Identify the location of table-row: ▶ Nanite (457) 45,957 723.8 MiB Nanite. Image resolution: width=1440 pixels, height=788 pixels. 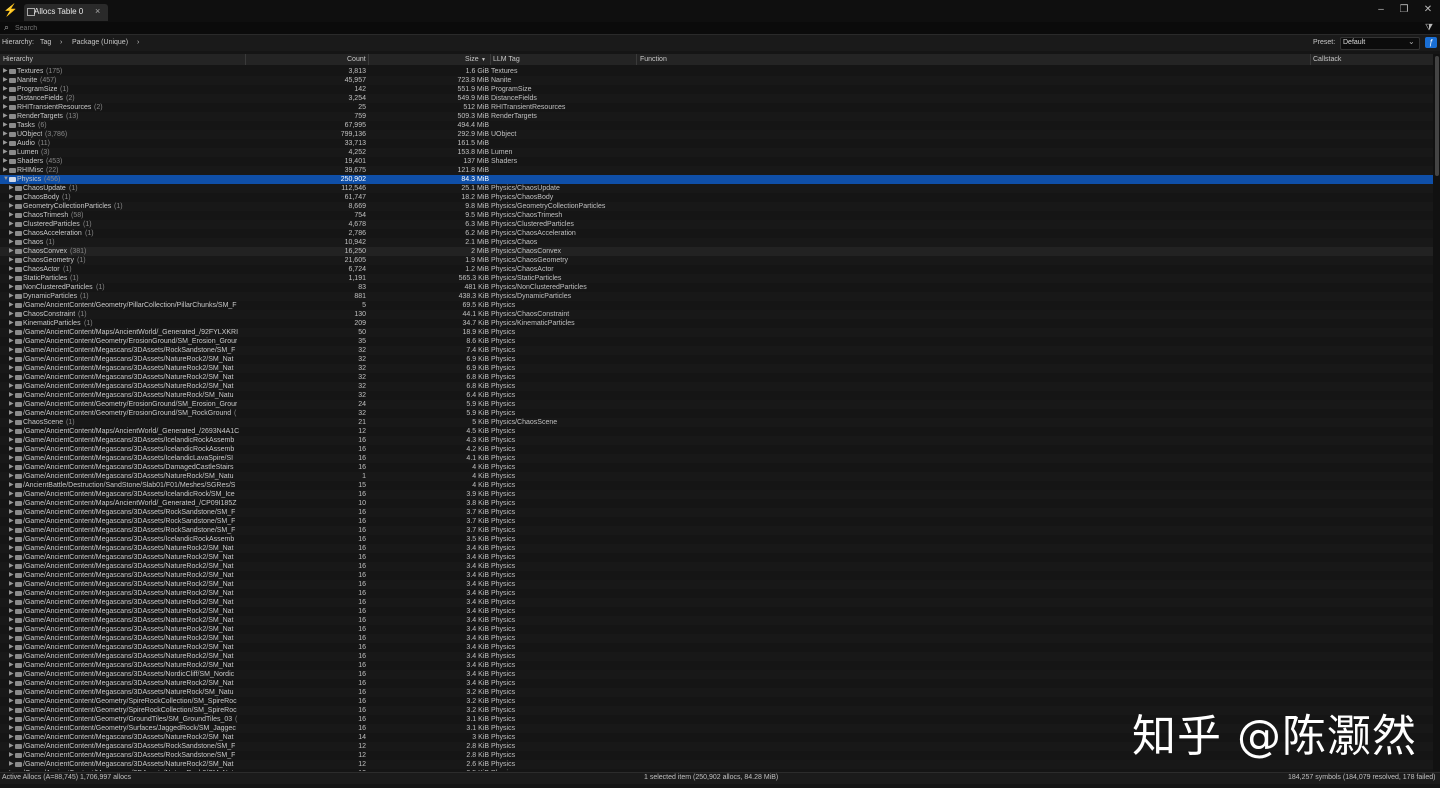
(716, 80).